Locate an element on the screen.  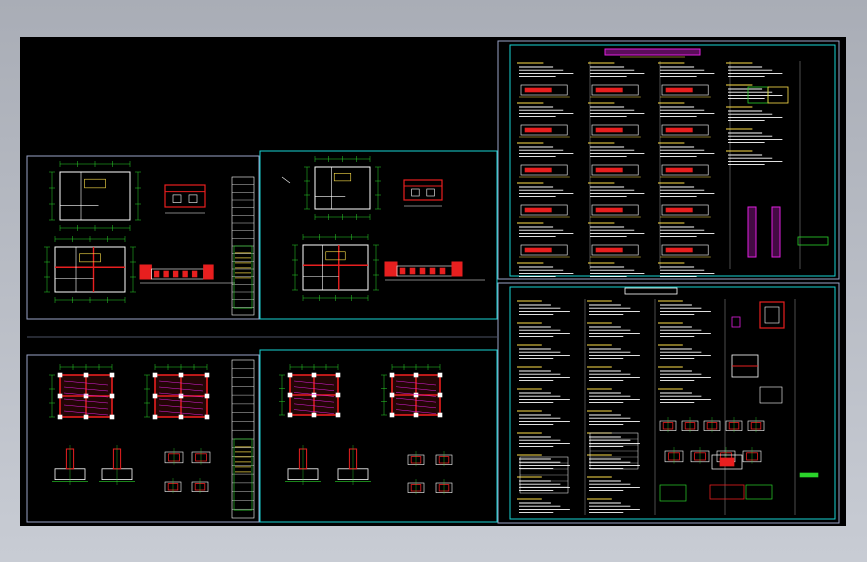
cad-line is located at coordinates (286, 180).